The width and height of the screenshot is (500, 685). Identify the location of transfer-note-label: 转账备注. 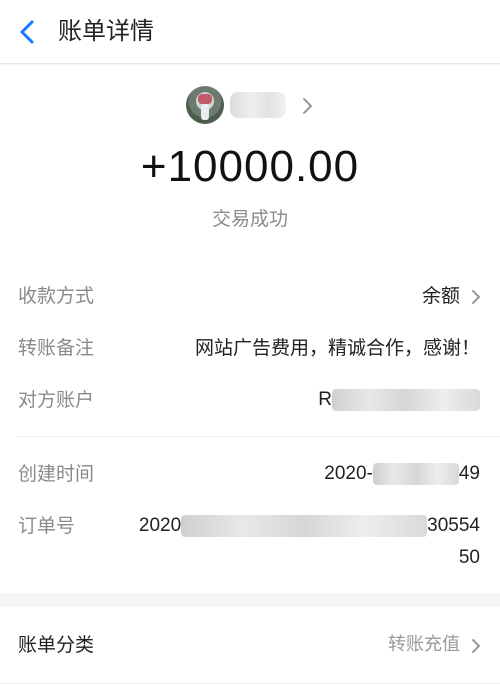
(56, 348).